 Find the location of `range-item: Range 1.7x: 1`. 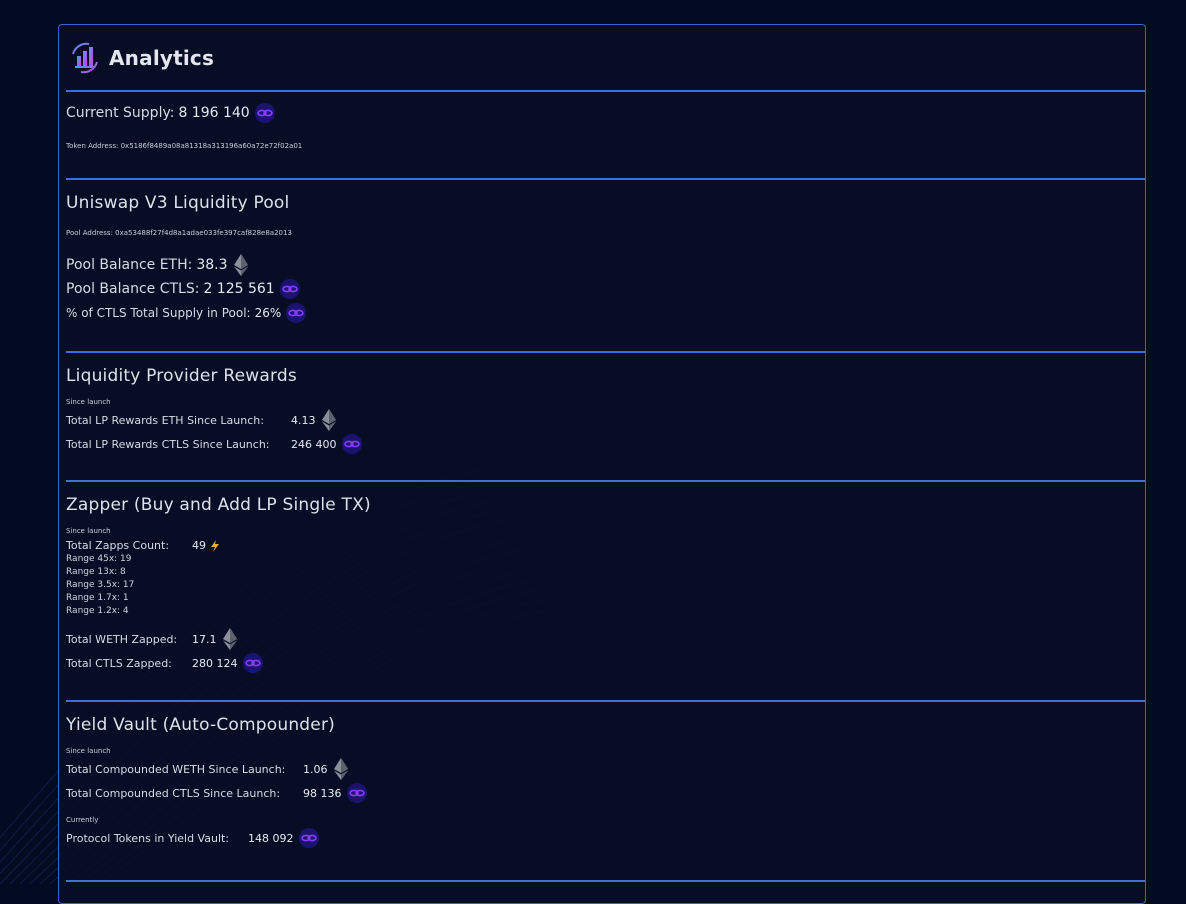

range-item: Range 1.7x: 1 is located at coordinates (97, 598).